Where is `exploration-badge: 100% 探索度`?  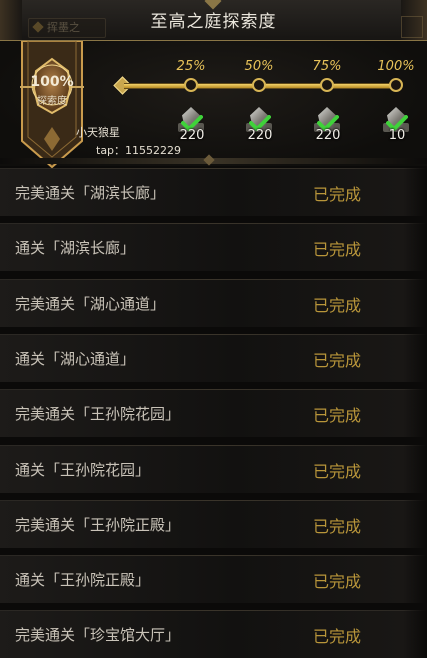
exploration-badge: 100% 探索度 is located at coordinates (52, 105).